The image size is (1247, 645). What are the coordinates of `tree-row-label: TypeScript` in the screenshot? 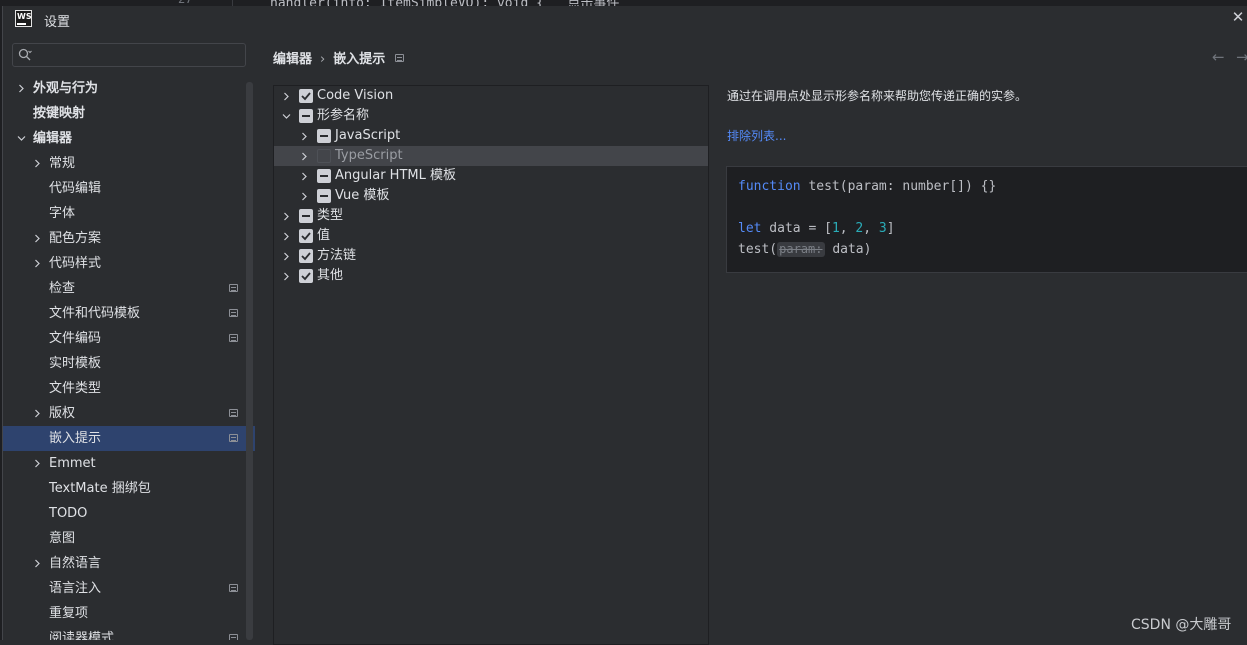 It's located at (369, 155).